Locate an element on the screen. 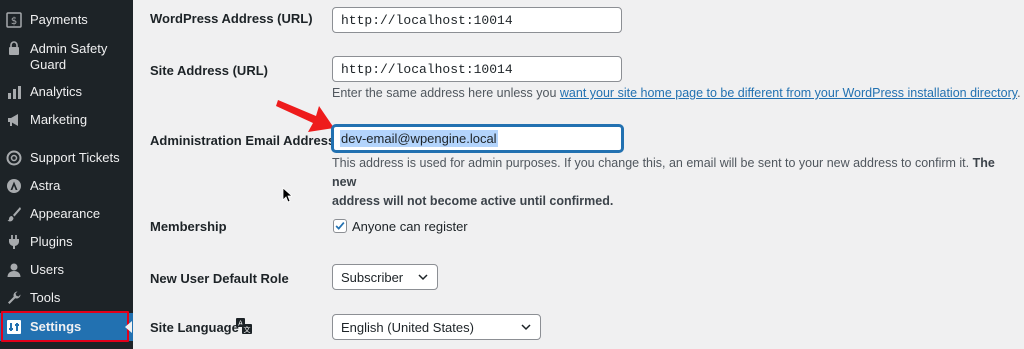 This screenshot has width=1024, height=349. user-icon is located at coordinates (14, 270).